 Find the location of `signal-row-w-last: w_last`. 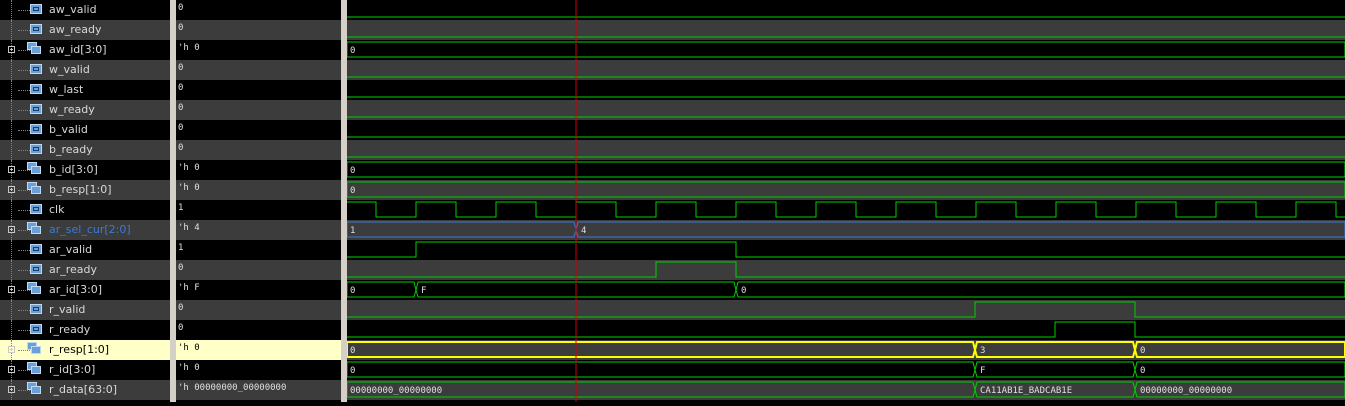

signal-row-w-last: w_last is located at coordinates (85, 90).